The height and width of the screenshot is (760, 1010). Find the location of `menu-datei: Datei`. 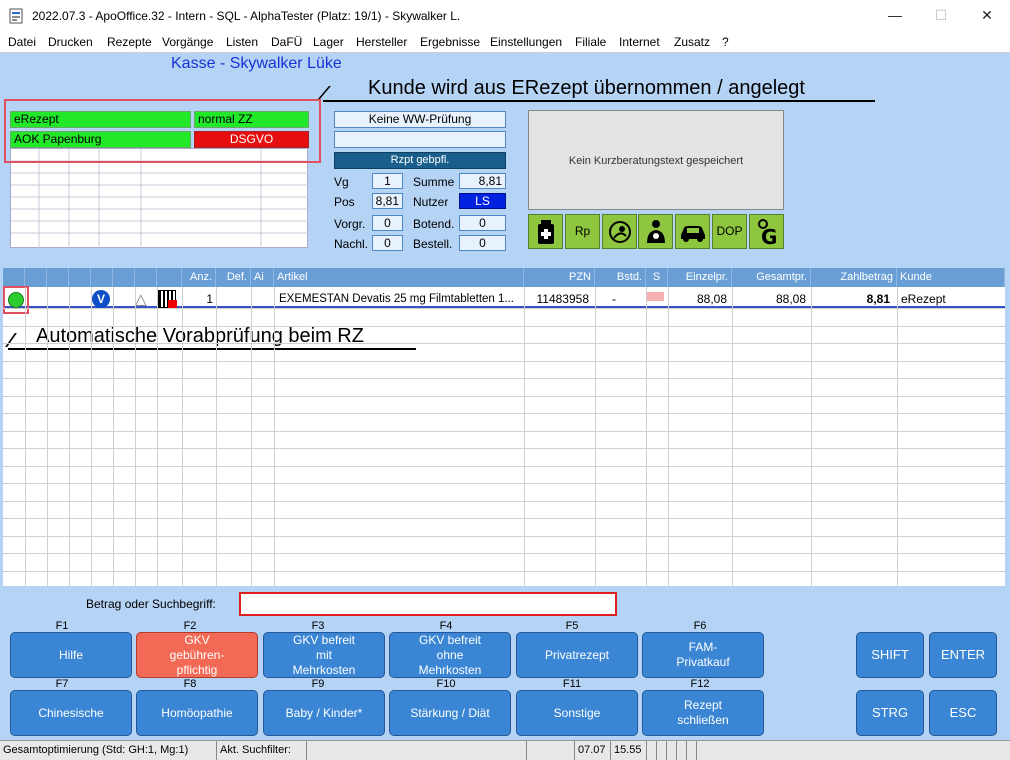

menu-datei: Datei is located at coordinates (22, 42).